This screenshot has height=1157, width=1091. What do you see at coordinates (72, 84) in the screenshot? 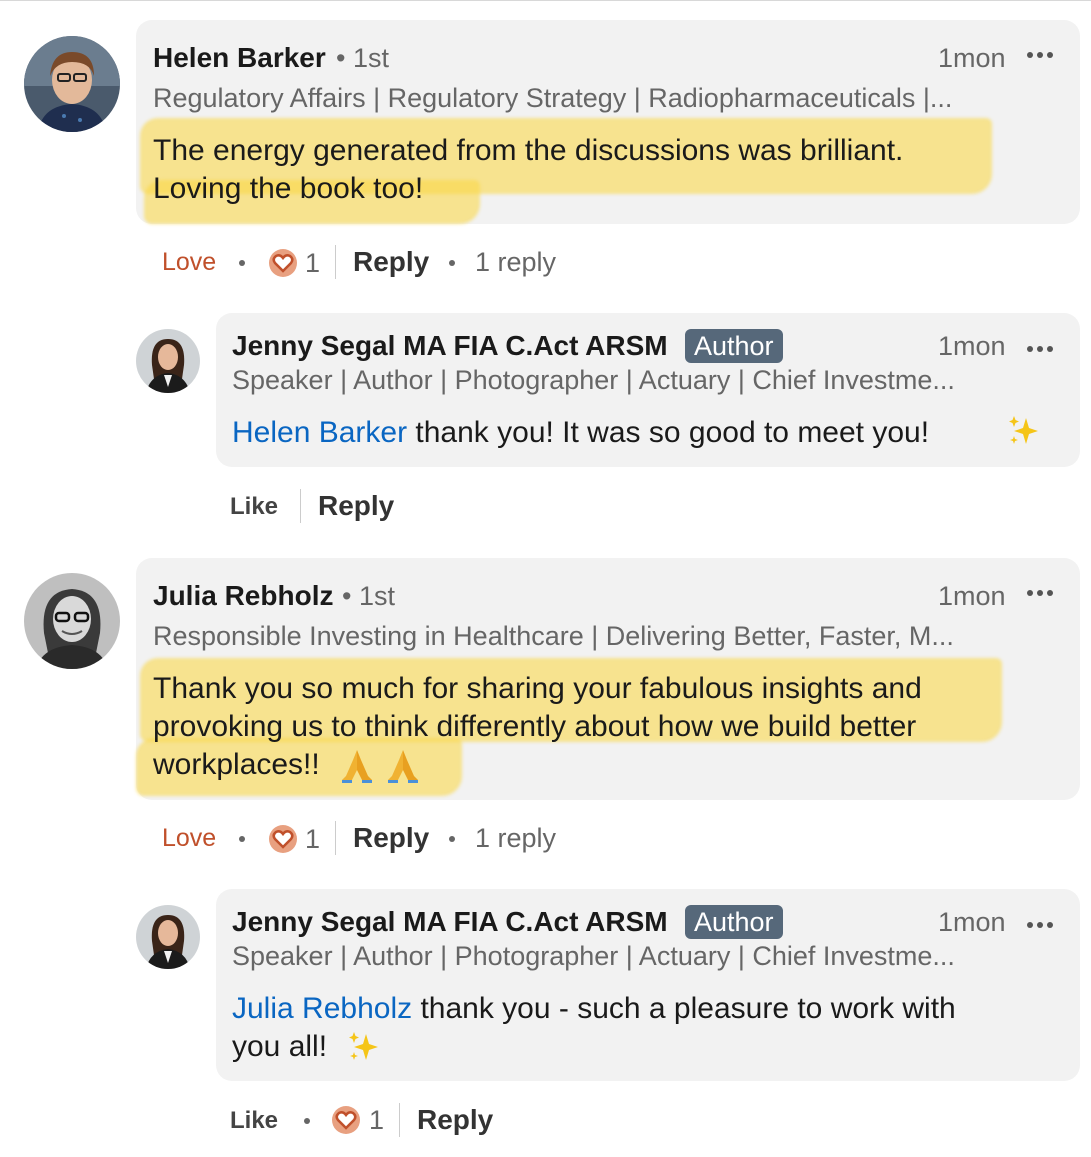
I see `avatar-helen-barker` at bounding box center [72, 84].